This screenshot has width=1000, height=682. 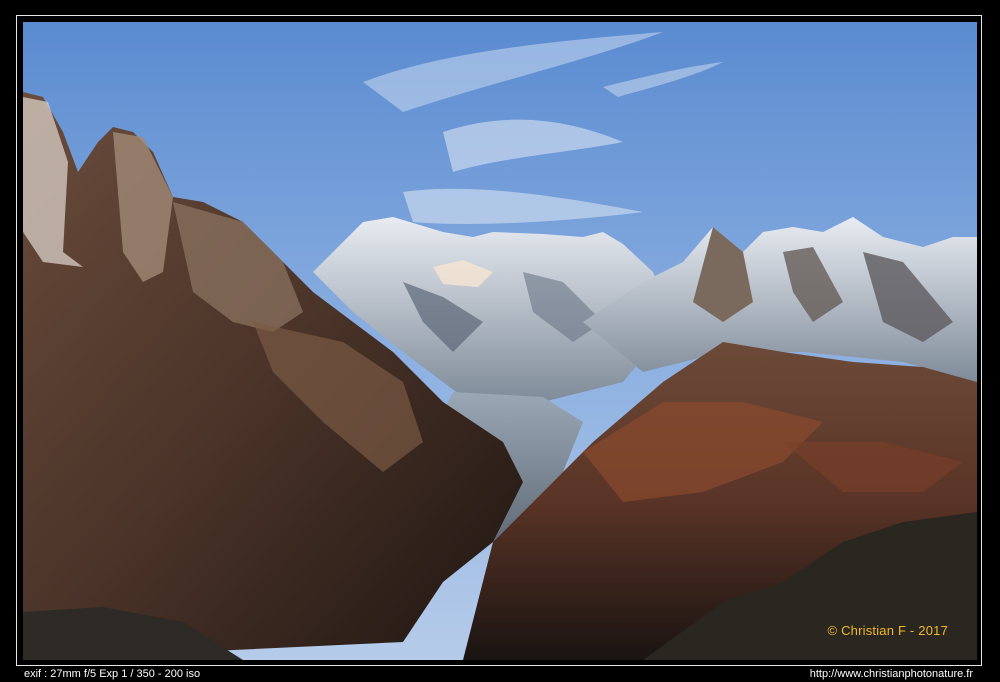 What do you see at coordinates (891, 674) in the screenshot?
I see `website-link: http://www.christianphotonature.fr` at bounding box center [891, 674].